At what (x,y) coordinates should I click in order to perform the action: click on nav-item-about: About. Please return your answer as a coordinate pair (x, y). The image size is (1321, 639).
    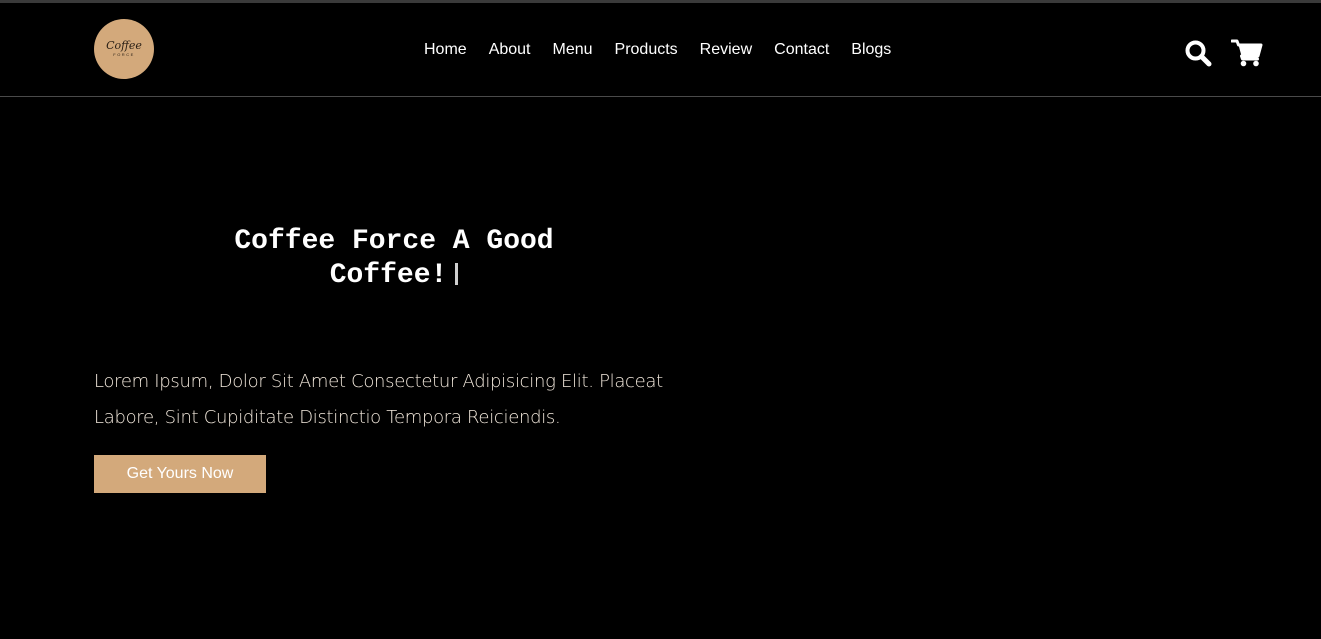
    Looking at the image, I should click on (510, 50).